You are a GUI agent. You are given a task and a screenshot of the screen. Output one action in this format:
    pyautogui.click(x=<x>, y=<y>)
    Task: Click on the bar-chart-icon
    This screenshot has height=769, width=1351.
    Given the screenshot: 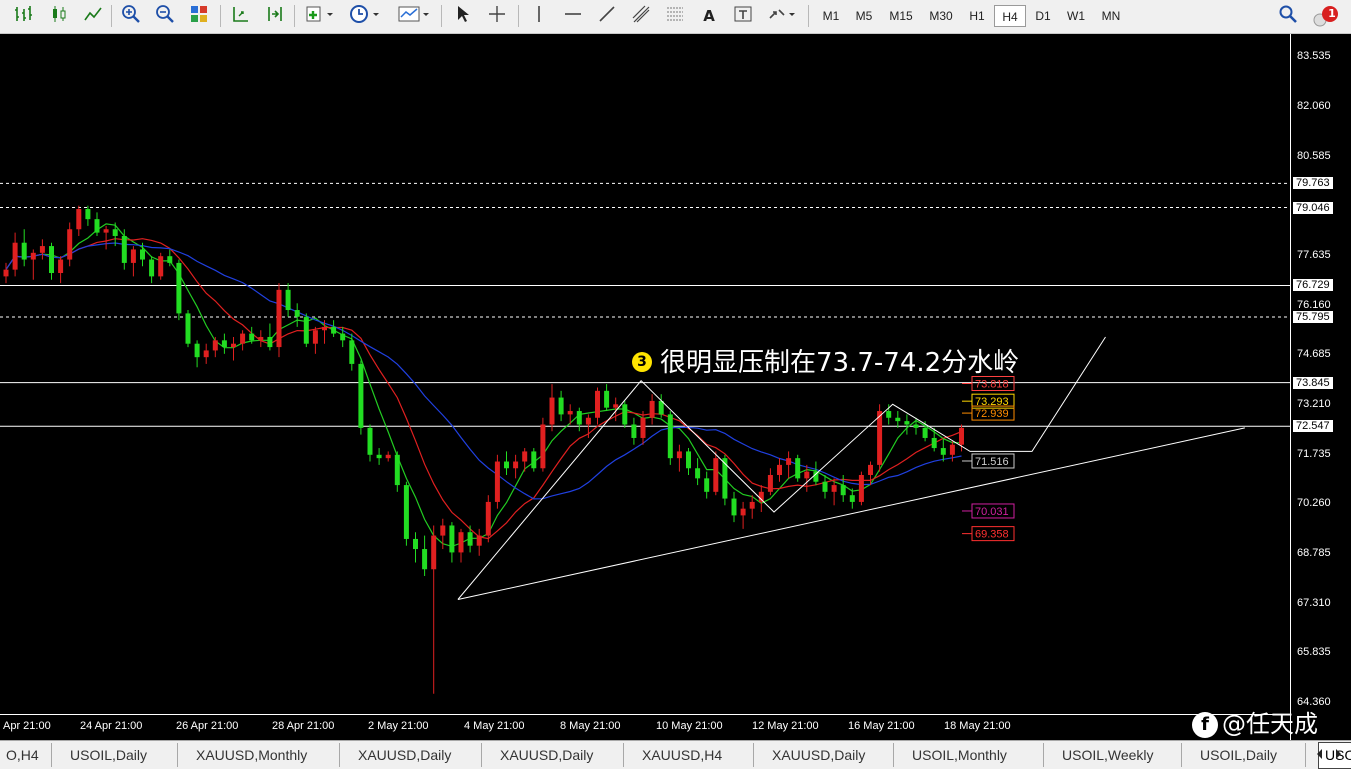 What is the action you would take?
    pyautogui.click(x=23, y=16)
    